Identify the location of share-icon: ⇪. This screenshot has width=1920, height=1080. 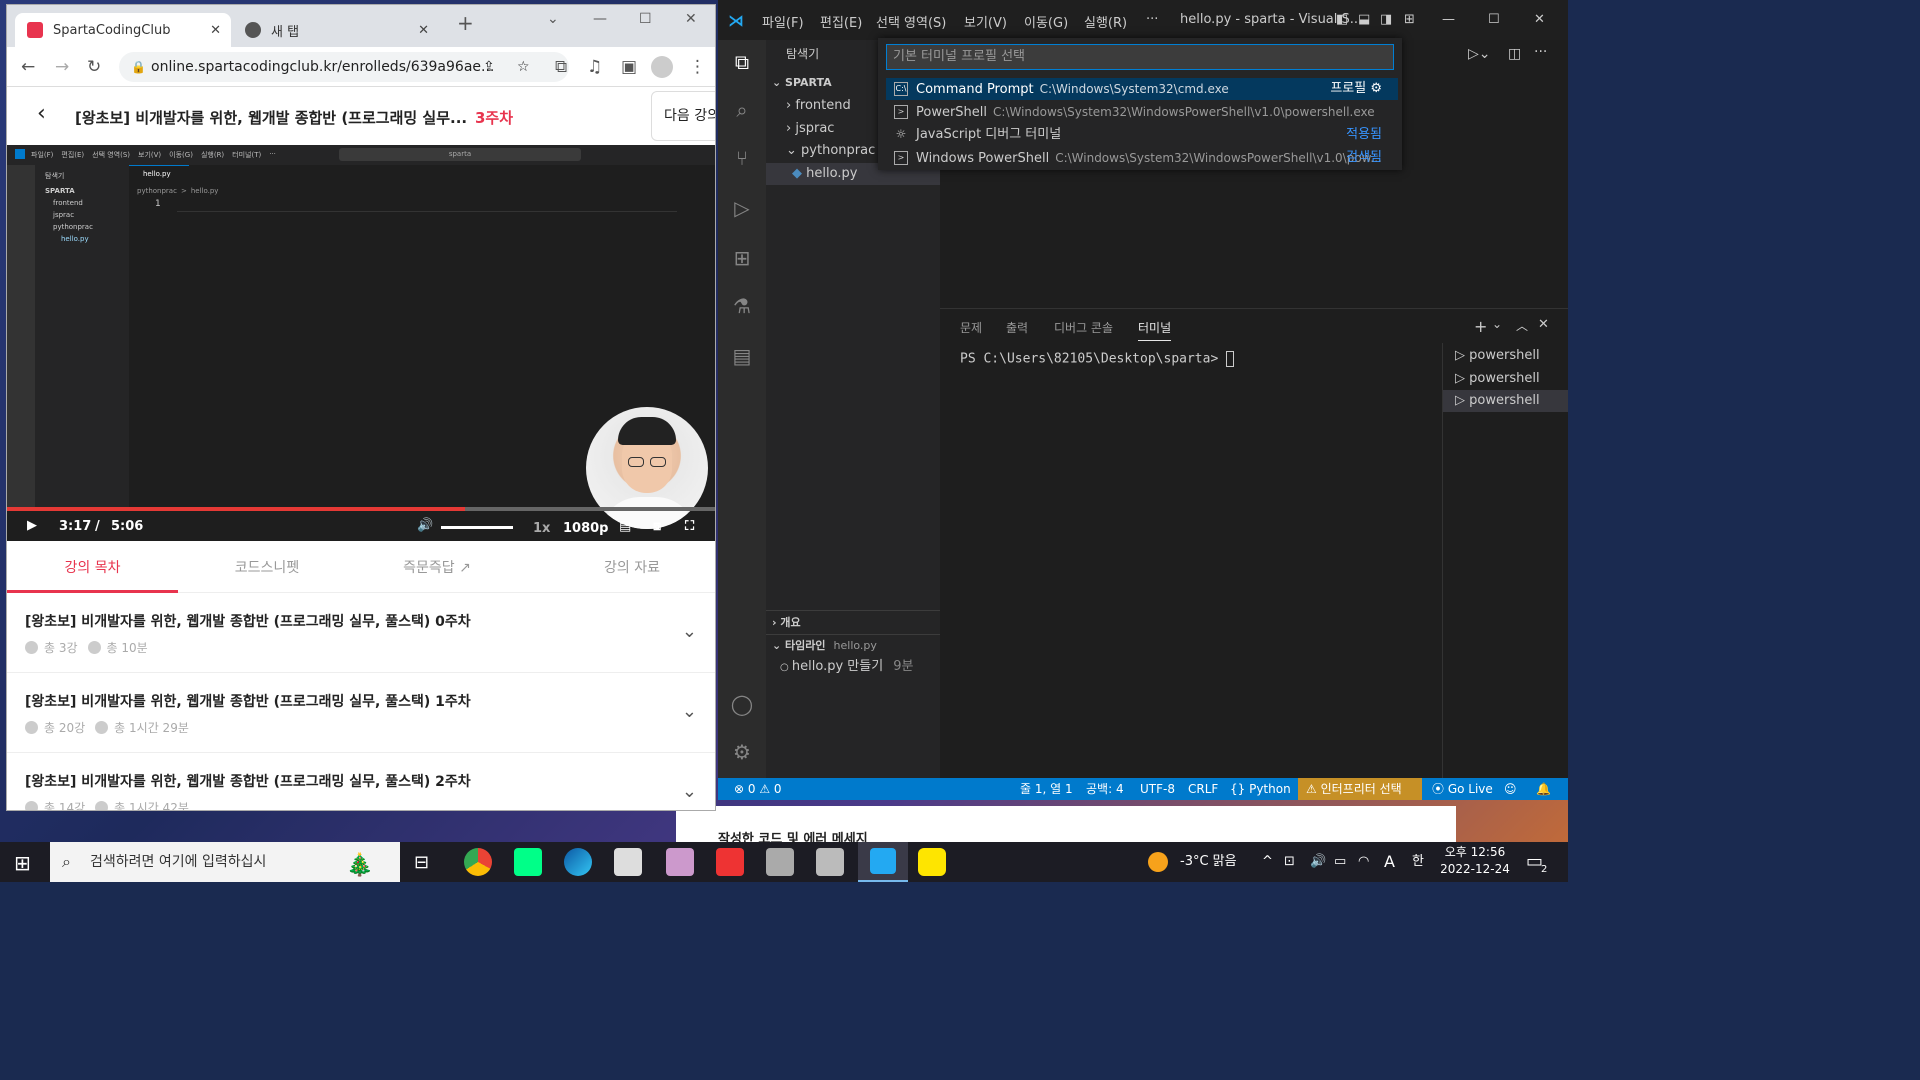
(489, 67).